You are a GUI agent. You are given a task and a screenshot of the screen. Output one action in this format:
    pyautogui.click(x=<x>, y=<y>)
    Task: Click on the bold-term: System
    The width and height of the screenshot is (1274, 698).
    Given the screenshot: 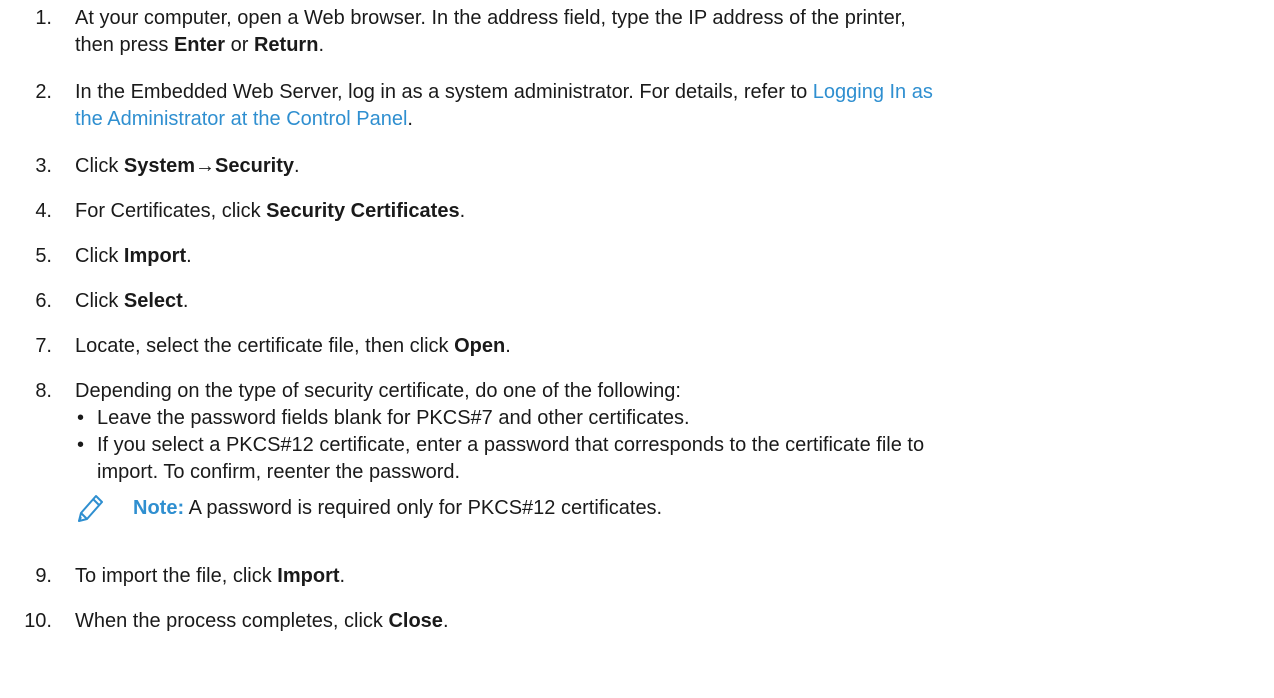 What is the action you would take?
    pyautogui.click(x=159, y=166)
    